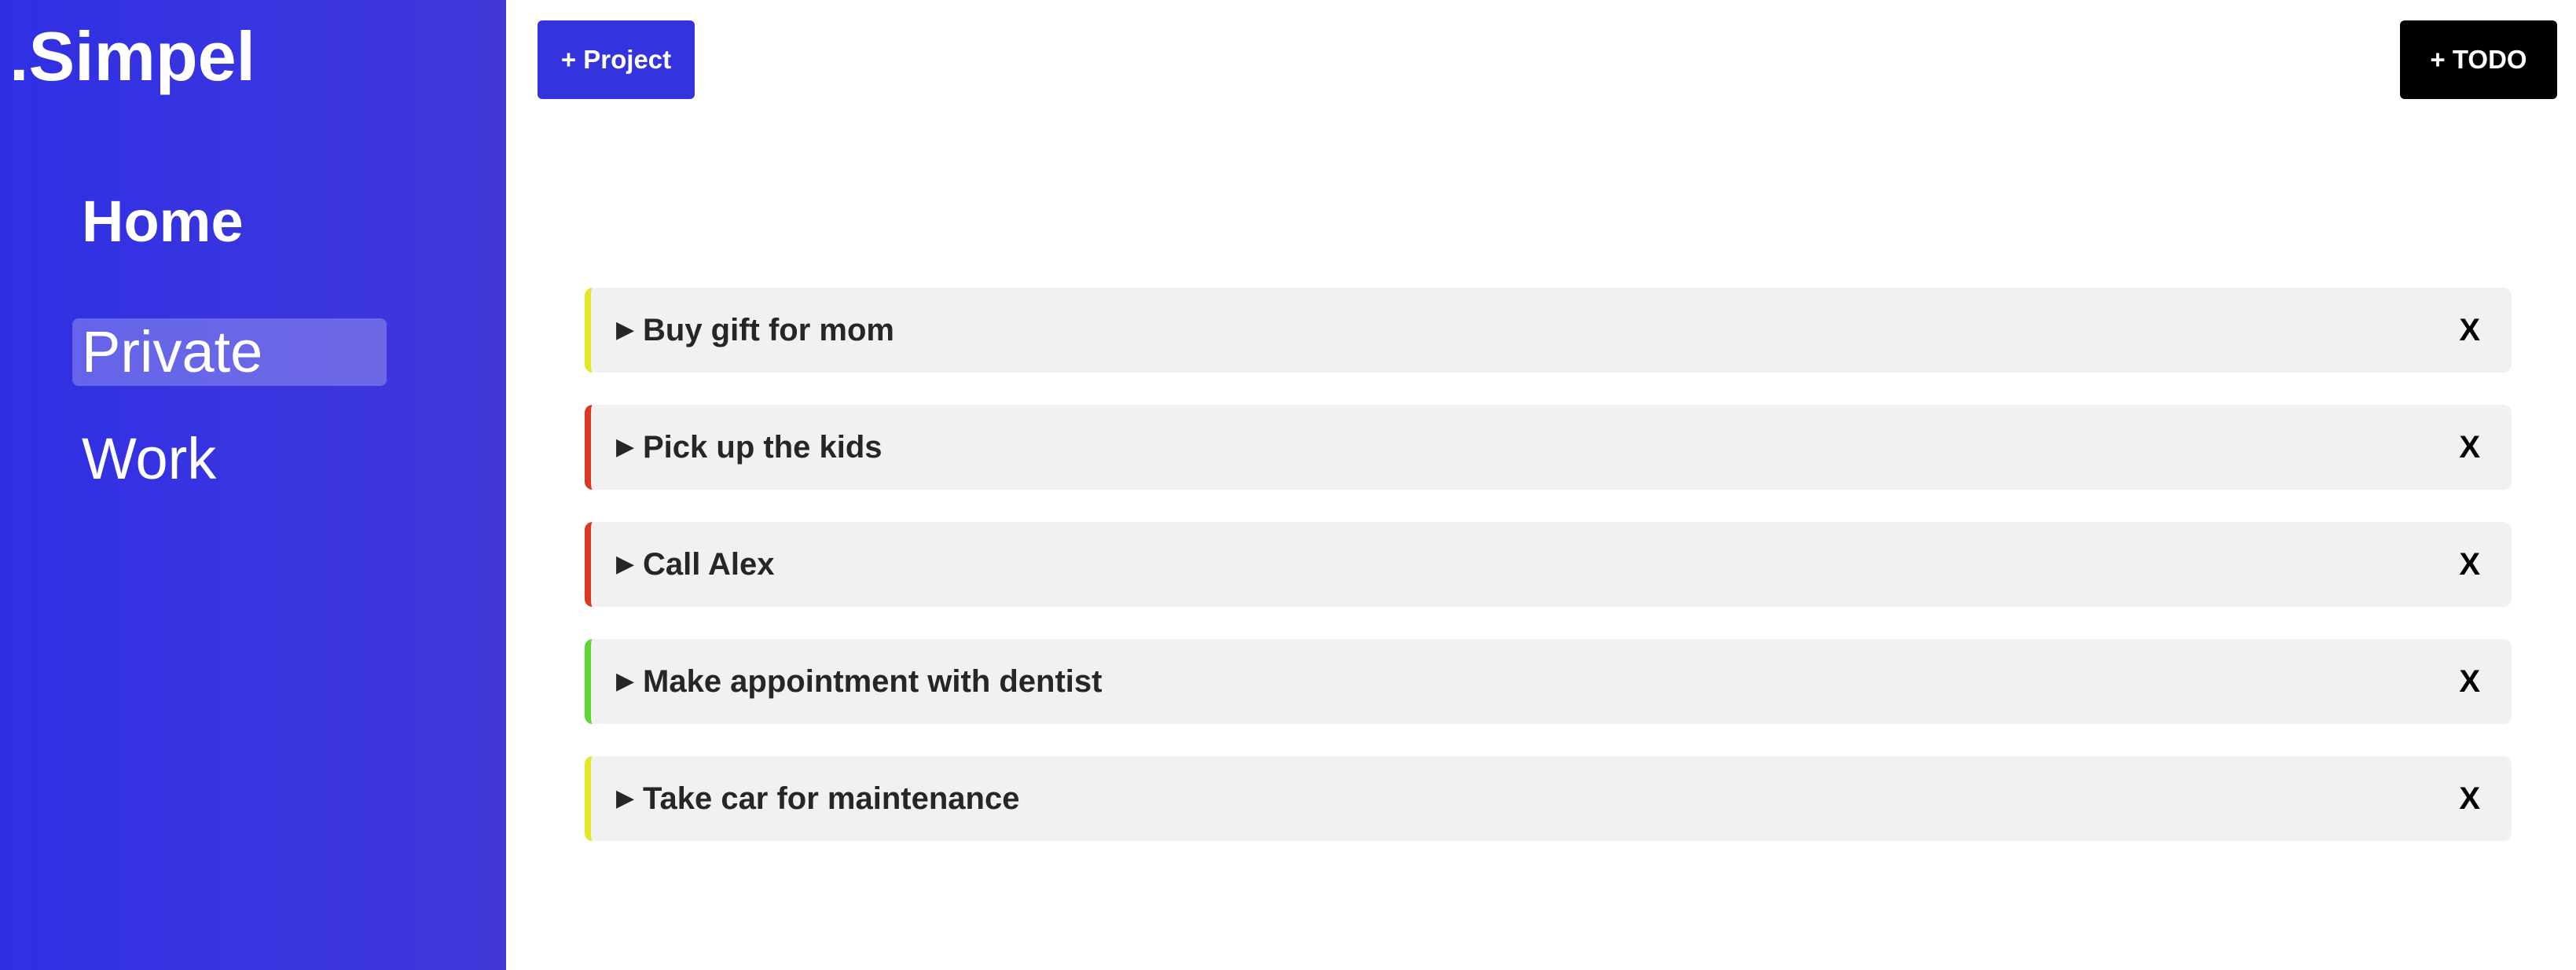 Image resolution: width=2576 pixels, height=970 pixels. What do you see at coordinates (229, 352) in the screenshot?
I see `sidebar-item-private: Private` at bounding box center [229, 352].